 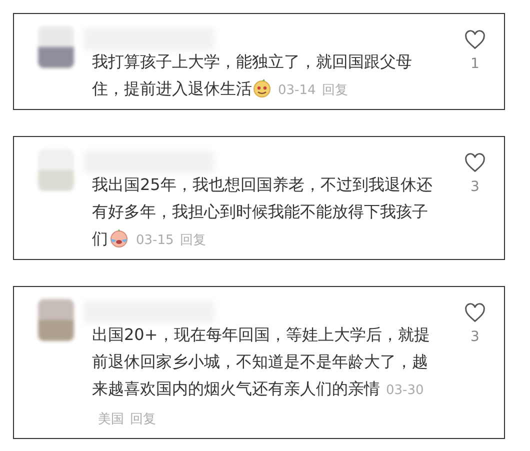 I want to click on comment-text: 出国20+，现在每年回国，等娃上大学后，就提前退休回家乡小城，不知道是不是年龄大了，越来越喜欢国内的烟火气还有亲人们的亲情 03-30 美国 回复, so click(x=261, y=376).